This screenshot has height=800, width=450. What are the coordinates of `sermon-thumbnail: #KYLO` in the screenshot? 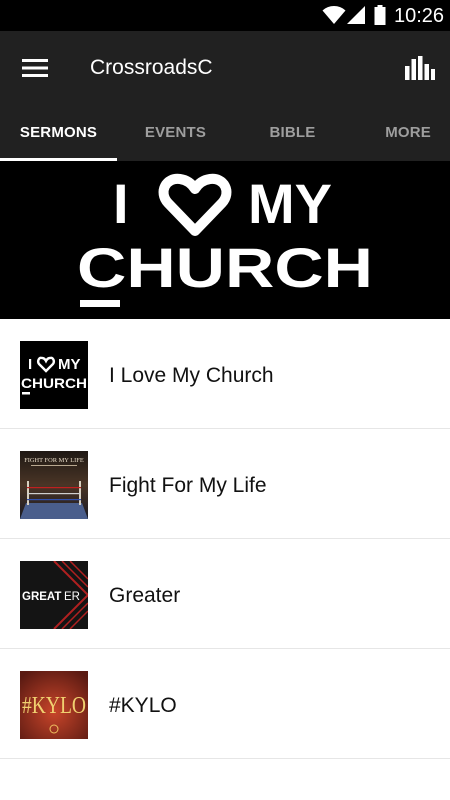 It's located at (54, 705).